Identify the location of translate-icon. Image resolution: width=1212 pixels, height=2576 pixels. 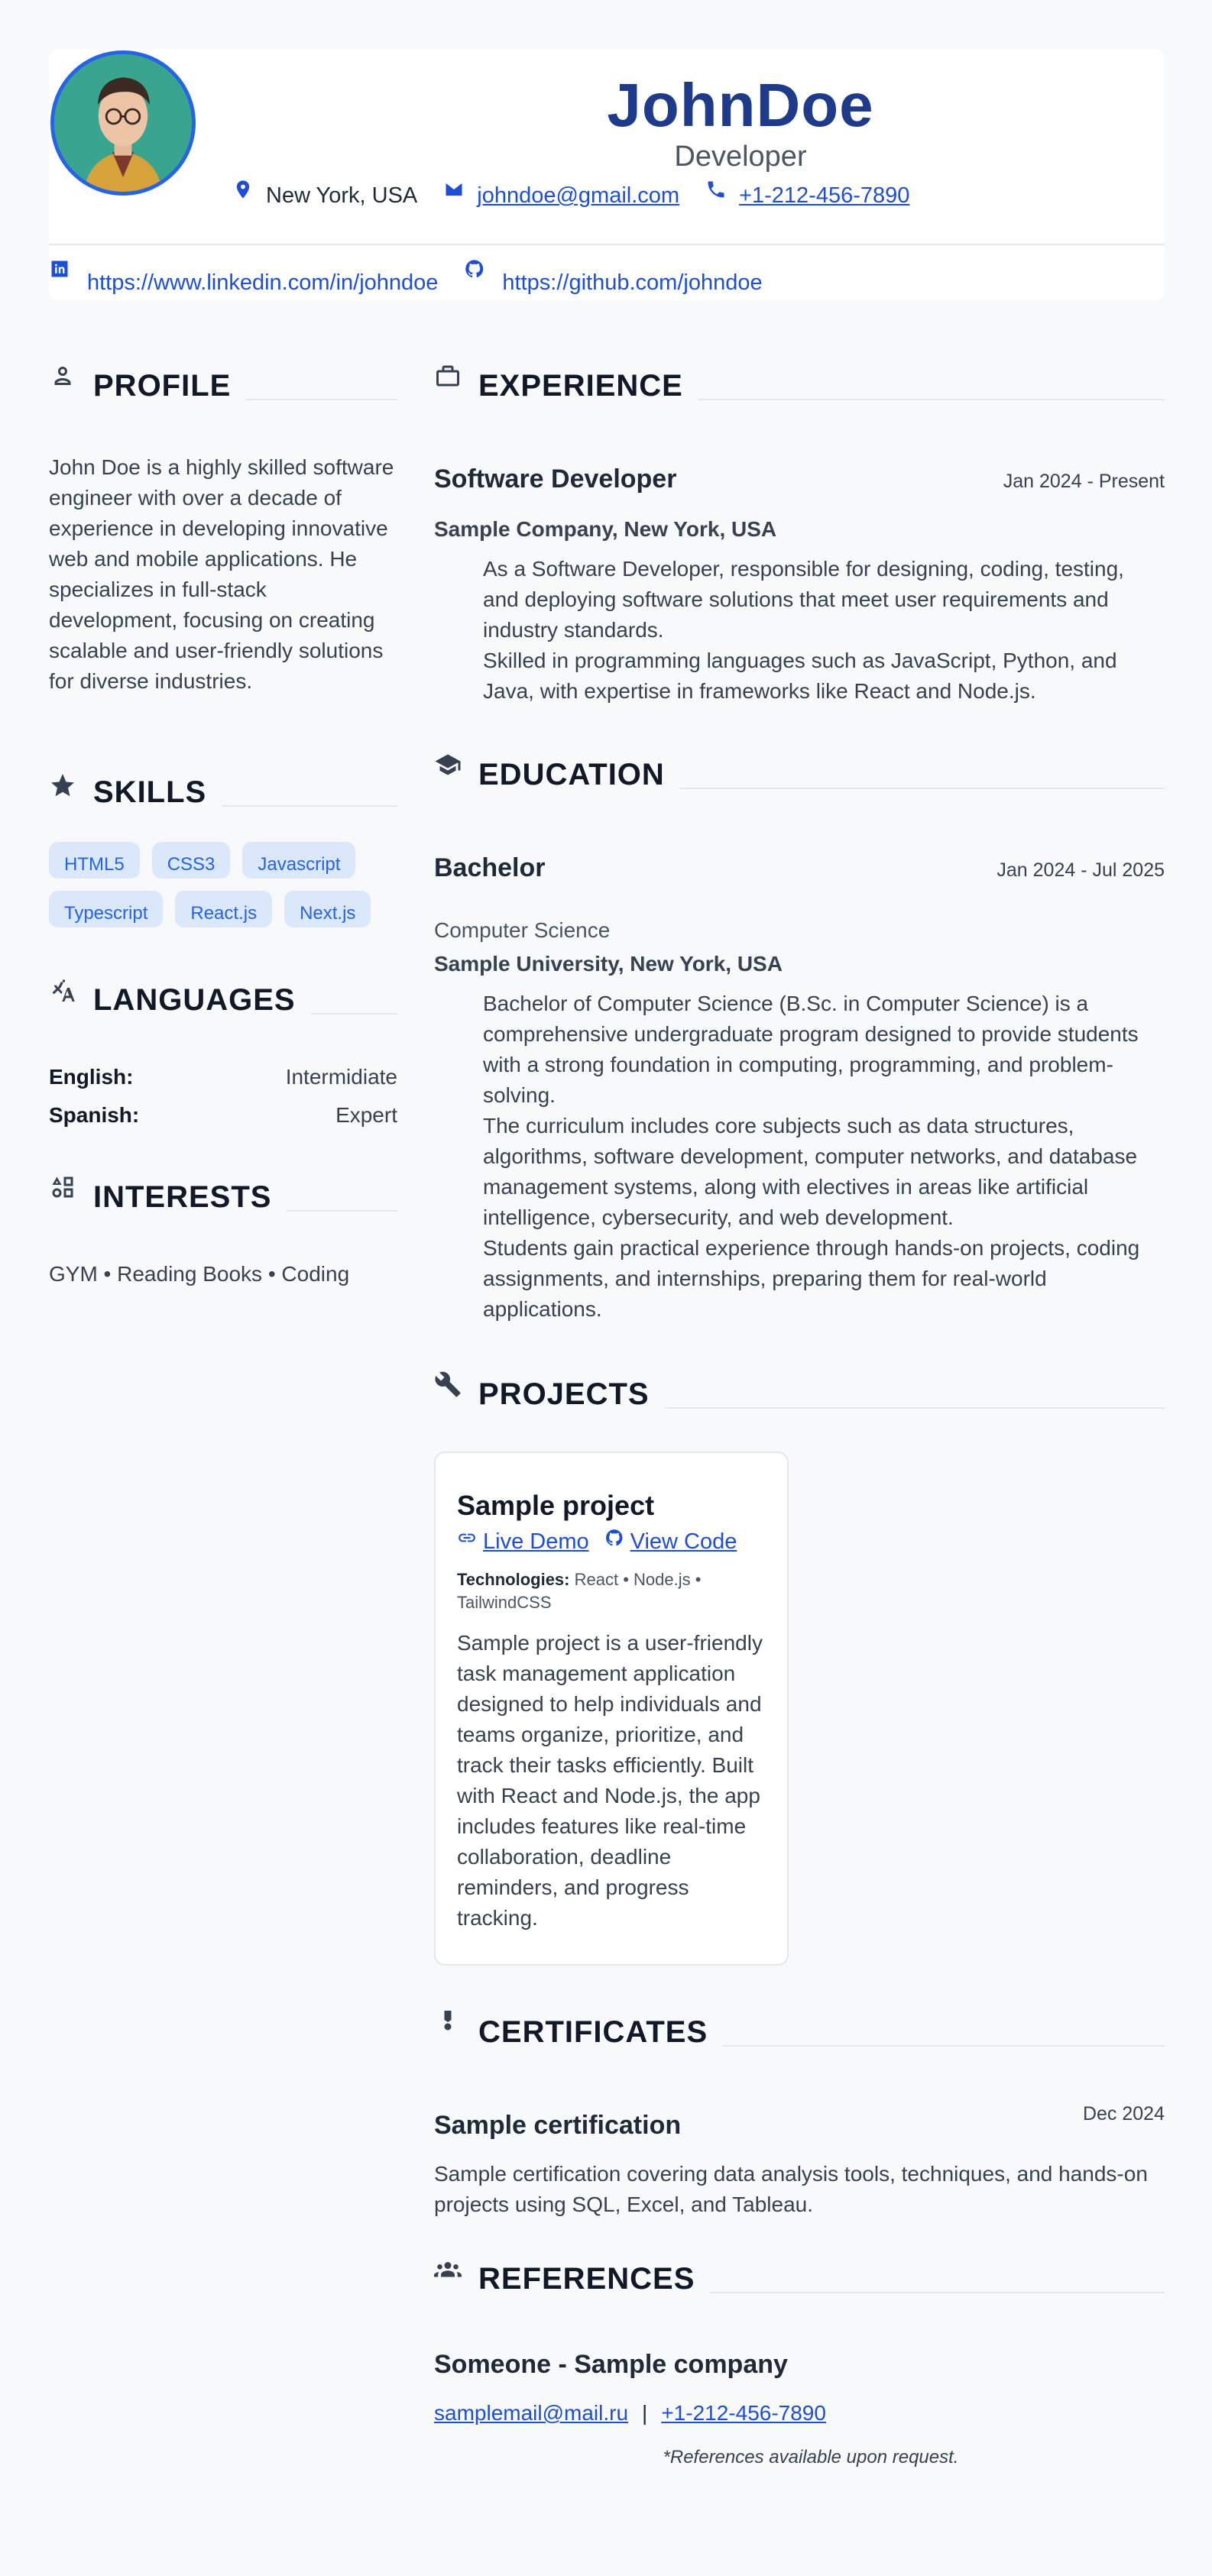
(63, 990).